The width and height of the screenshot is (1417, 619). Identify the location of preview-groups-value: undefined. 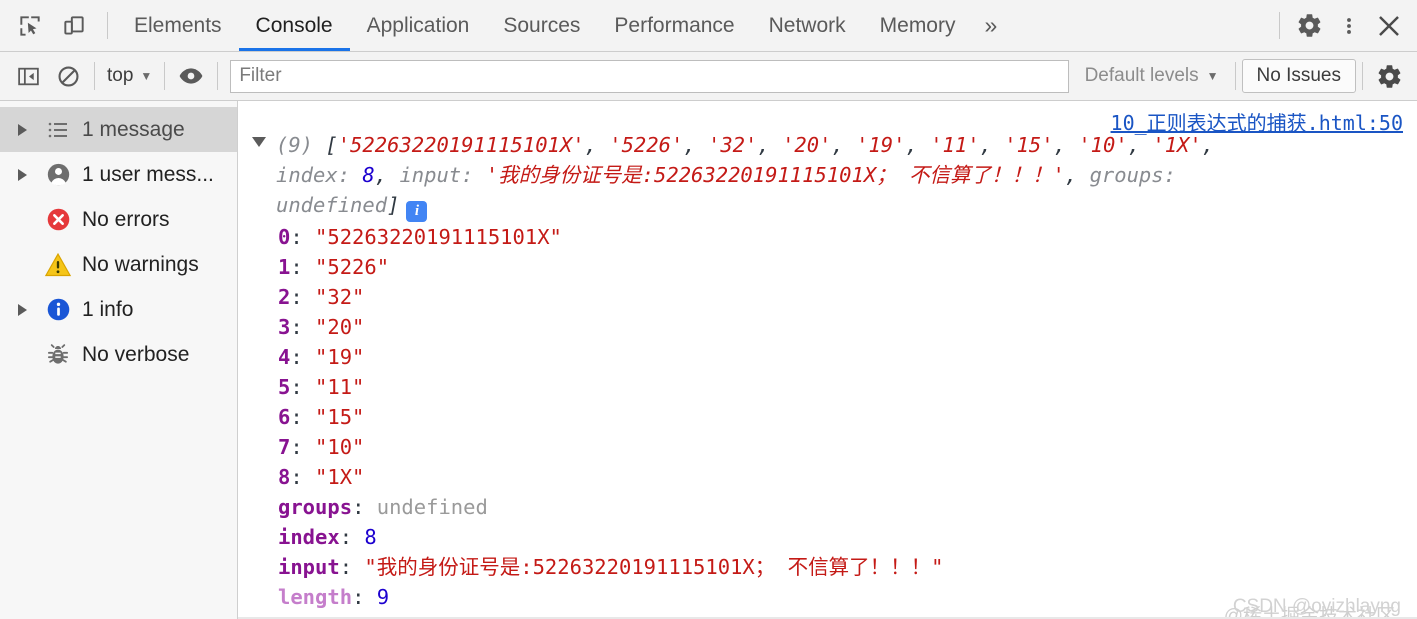
(332, 205).